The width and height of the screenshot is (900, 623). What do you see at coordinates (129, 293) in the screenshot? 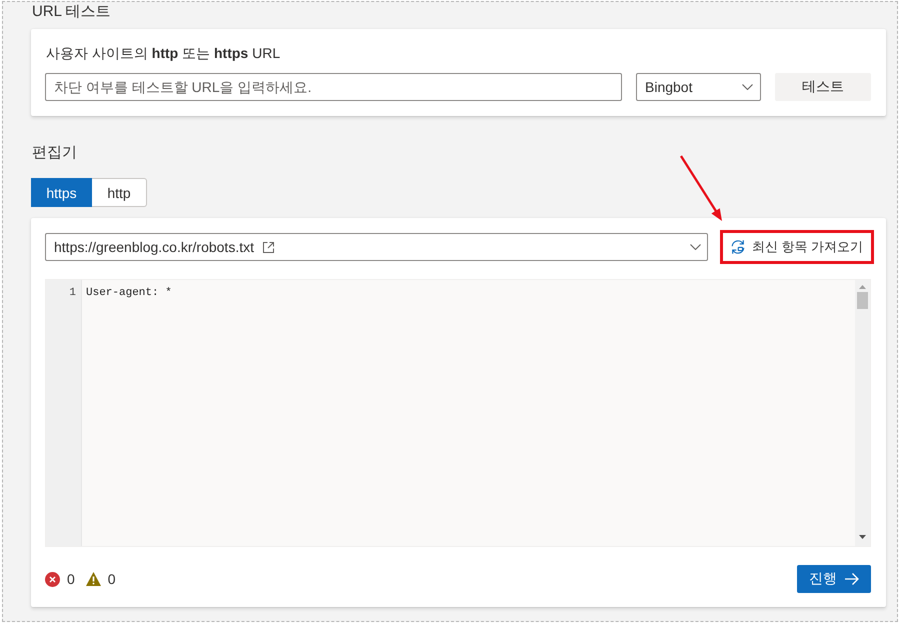
I see `code-line: User-agent: *` at bounding box center [129, 293].